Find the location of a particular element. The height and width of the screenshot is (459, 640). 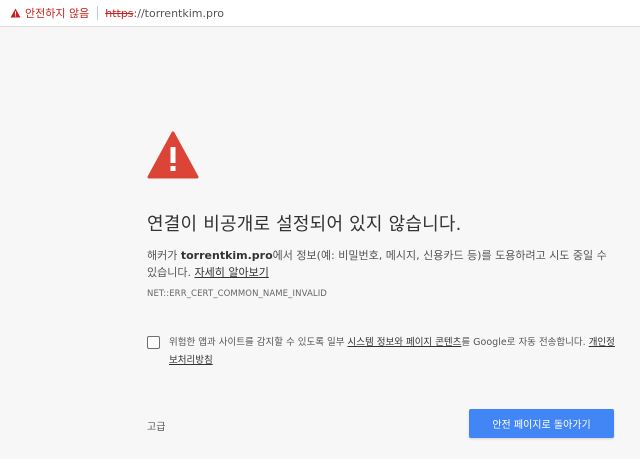

warning-triangle-icon is located at coordinates (173, 155).